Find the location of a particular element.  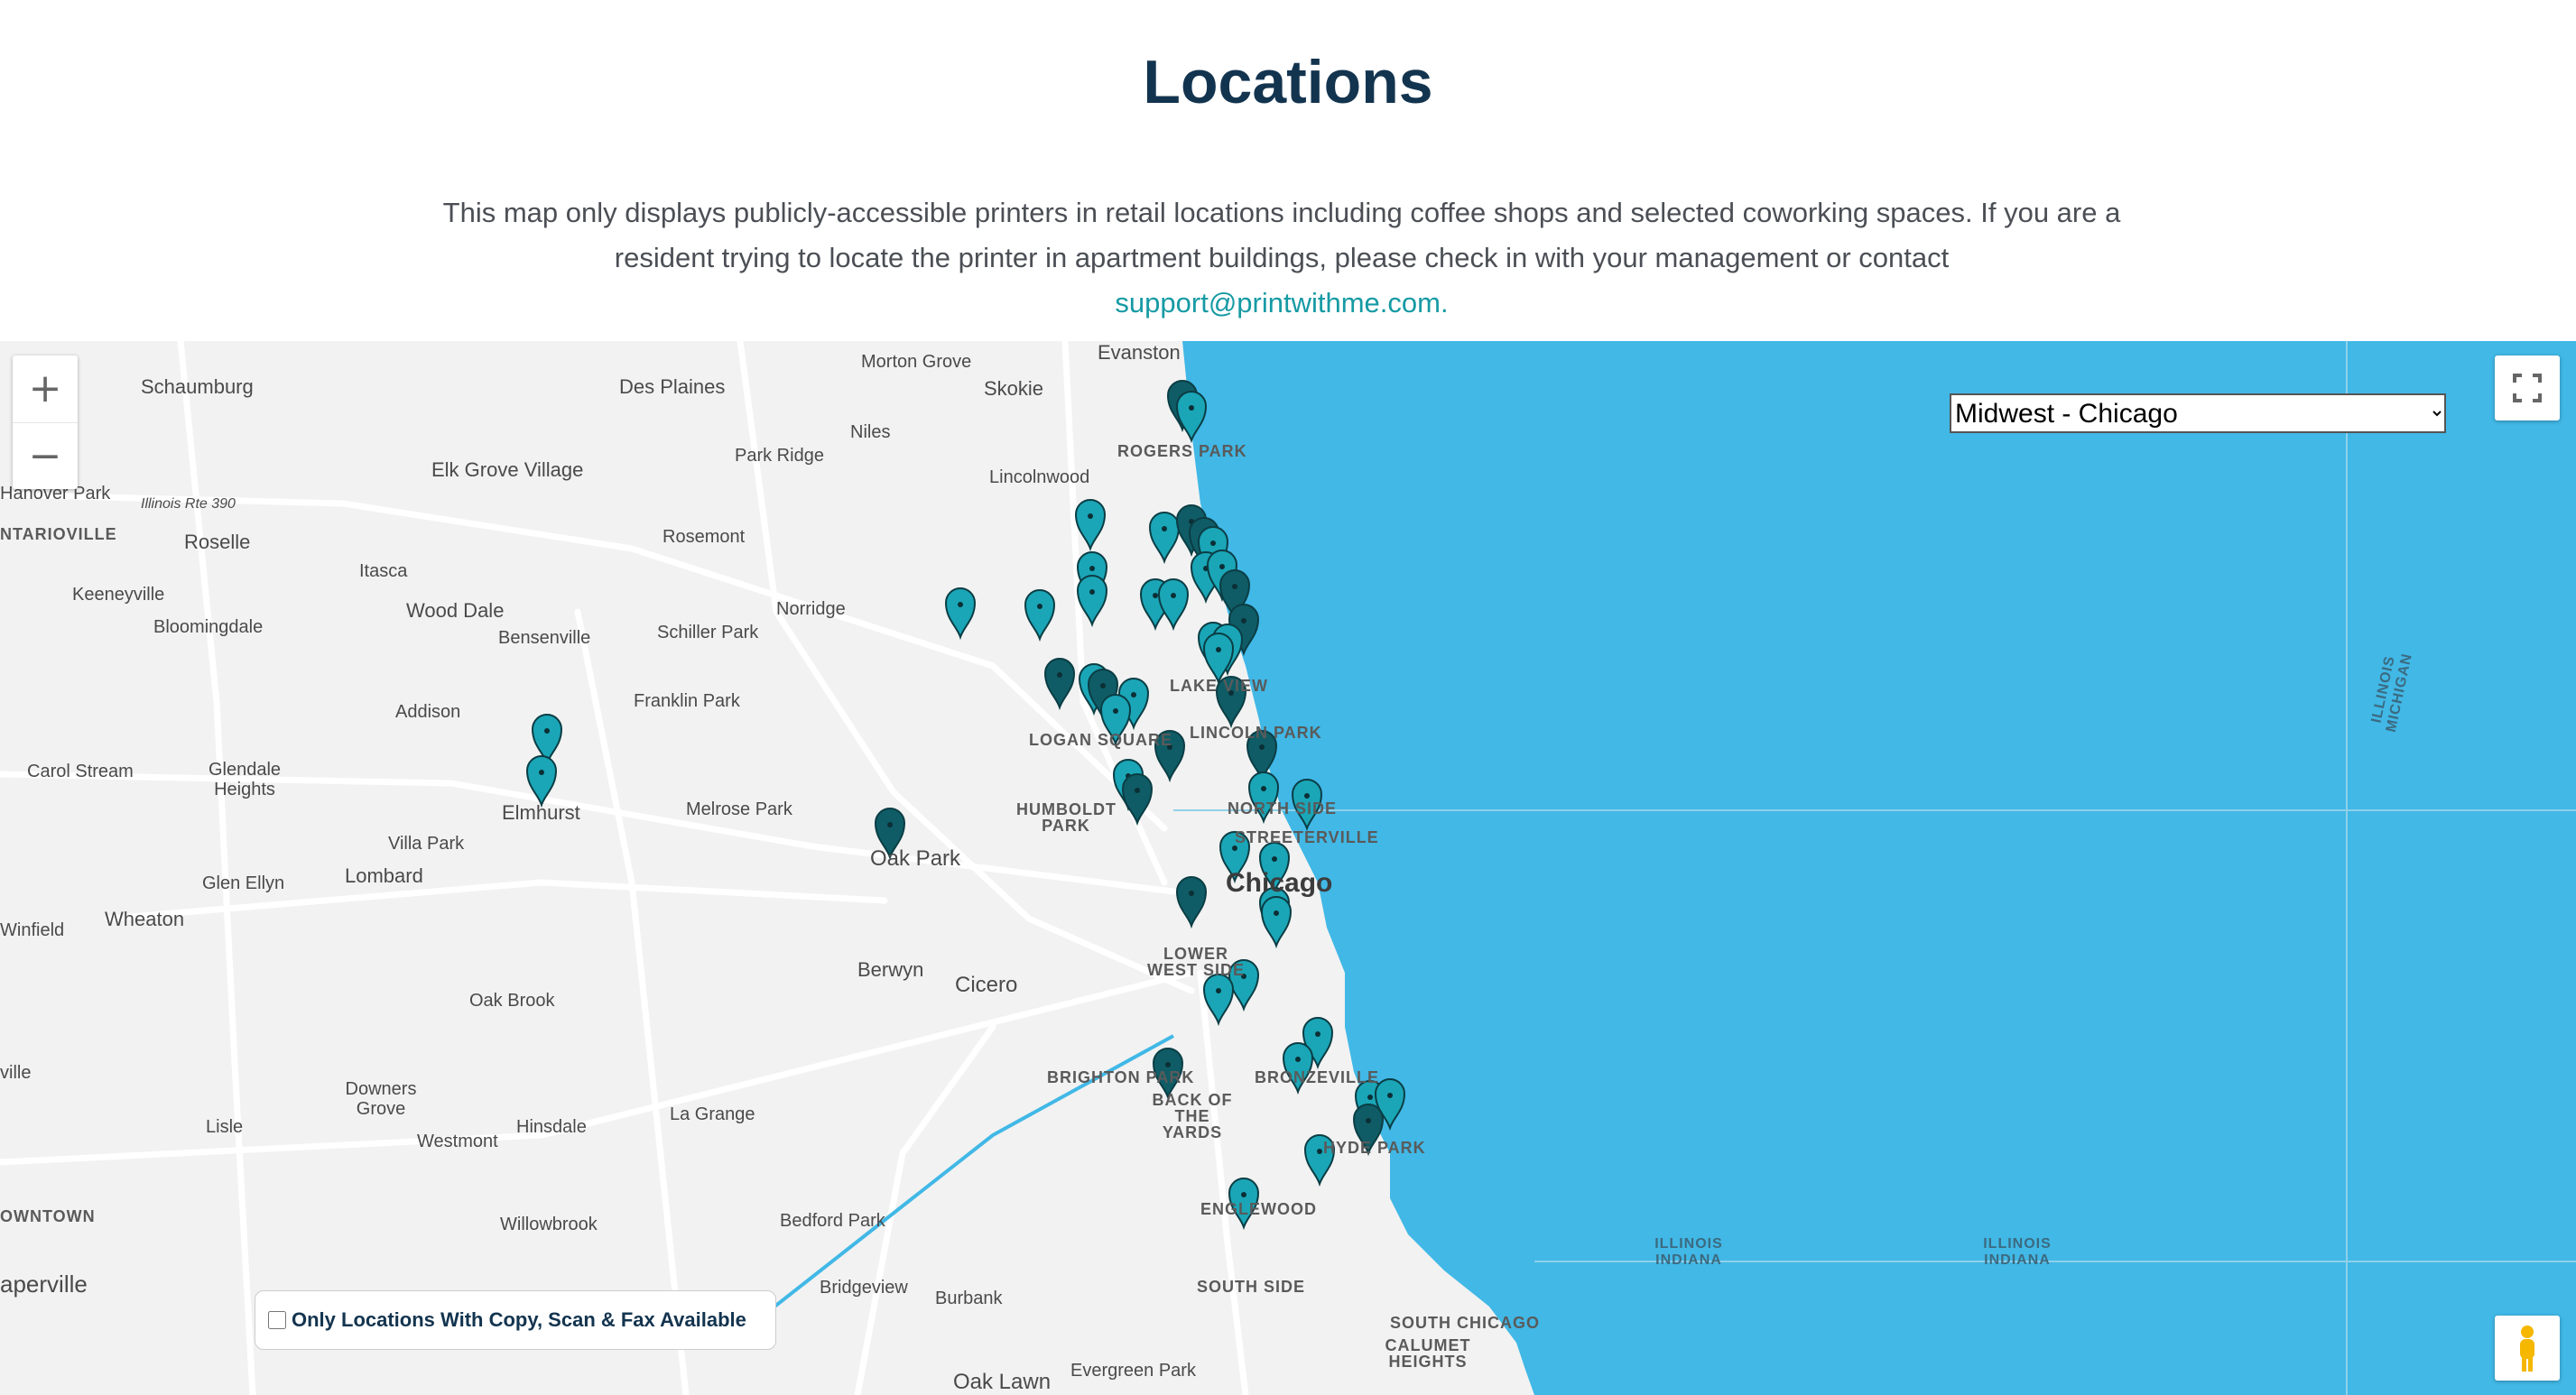

place-label: Schiller Park is located at coordinates (708, 633).